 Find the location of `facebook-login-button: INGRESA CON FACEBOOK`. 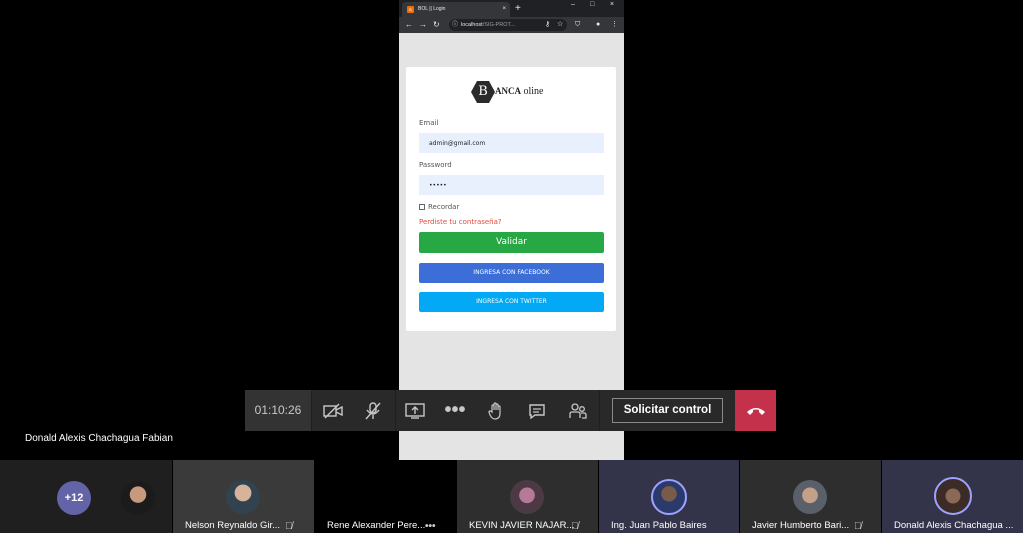

facebook-login-button: INGRESA CON FACEBOOK is located at coordinates (511, 273).